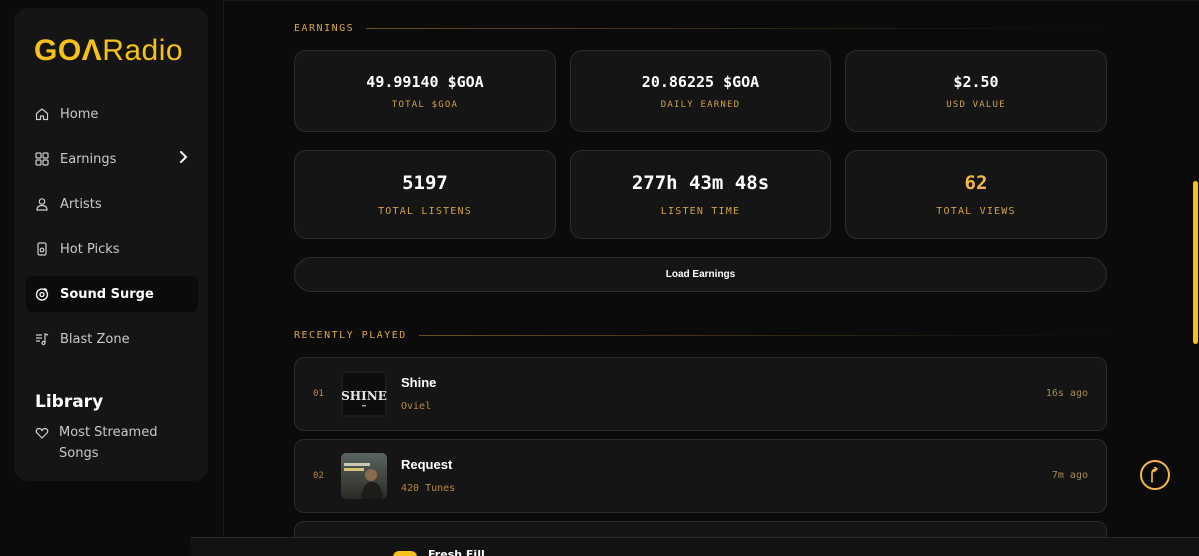  Describe the element at coordinates (42, 294) in the screenshot. I see `disc-icon` at that location.